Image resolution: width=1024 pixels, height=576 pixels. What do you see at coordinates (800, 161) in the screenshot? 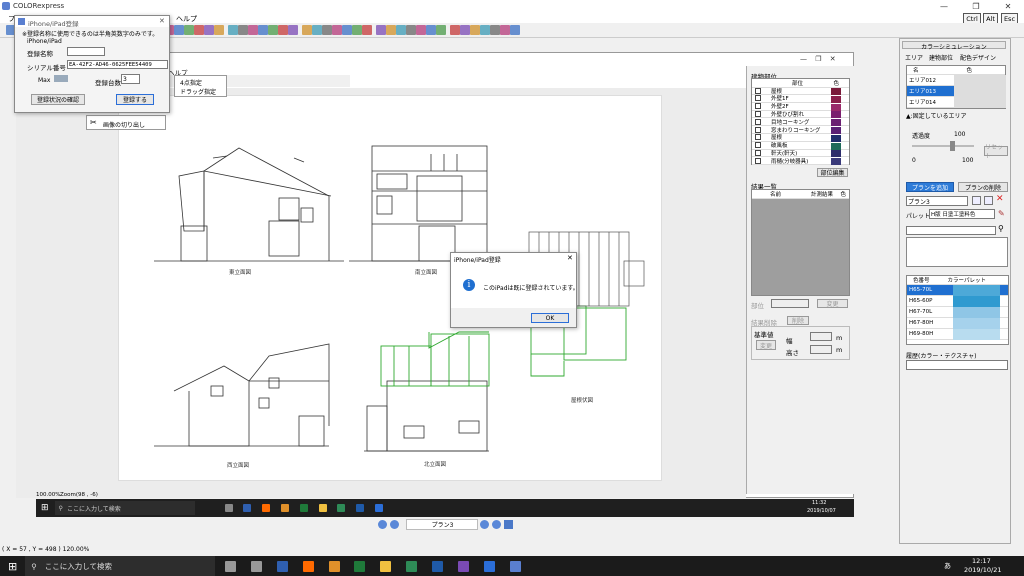
I see `parts-list-item: 雨樋(分岐器具)` at bounding box center [800, 161].